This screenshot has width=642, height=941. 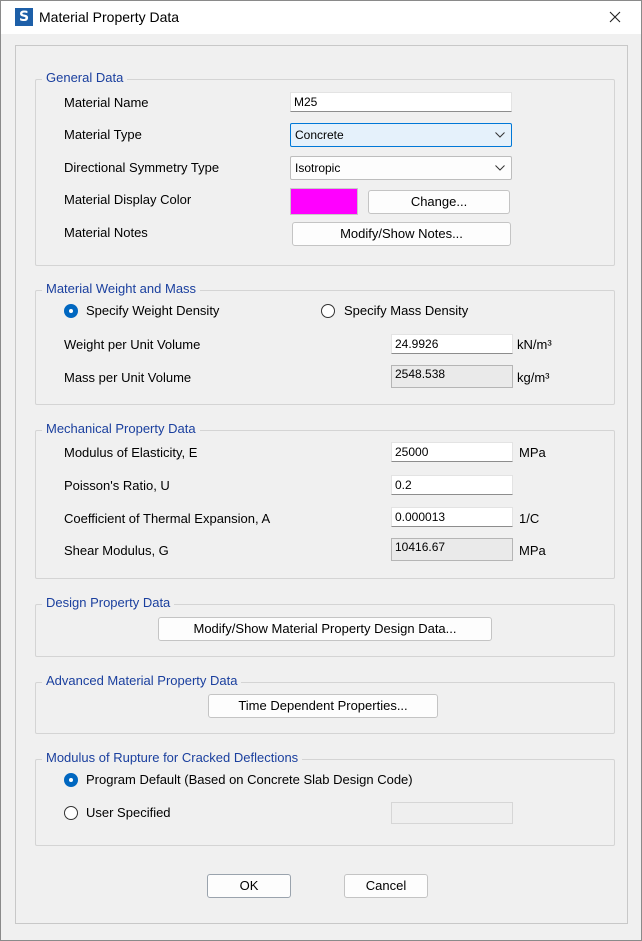 I want to click on material-type-value: Concrete, so click(x=319, y=135).